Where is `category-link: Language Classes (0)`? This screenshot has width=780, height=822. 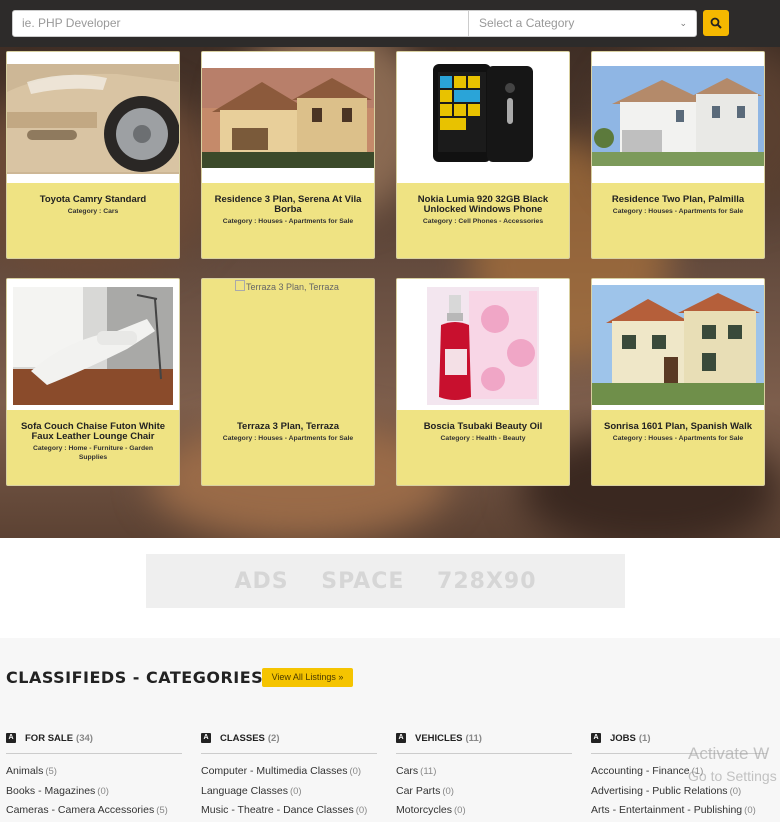 category-link: Language Classes (0) is located at coordinates (289, 795).